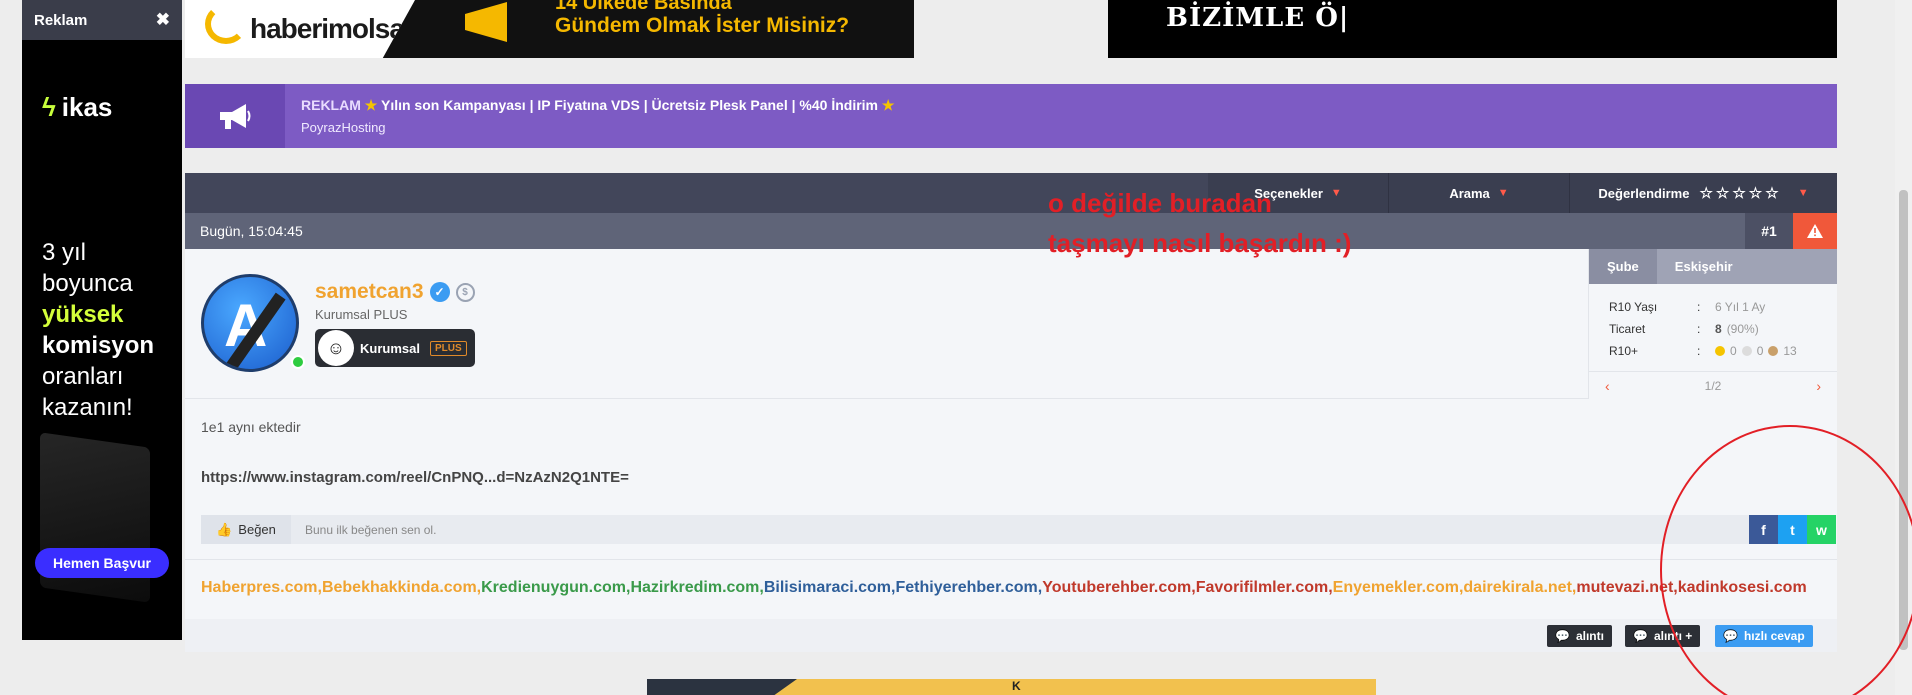  I want to click on info-pager: ‹ 1/2 ›, so click(1713, 385).